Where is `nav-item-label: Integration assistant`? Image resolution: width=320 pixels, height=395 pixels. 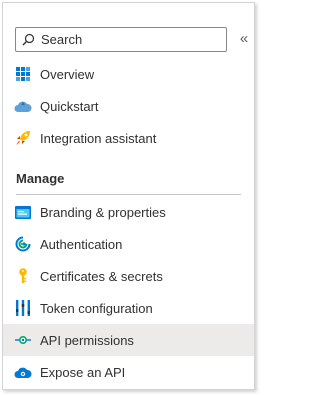 nav-item-label: Integration assistant is located at coordinates (98, 138).